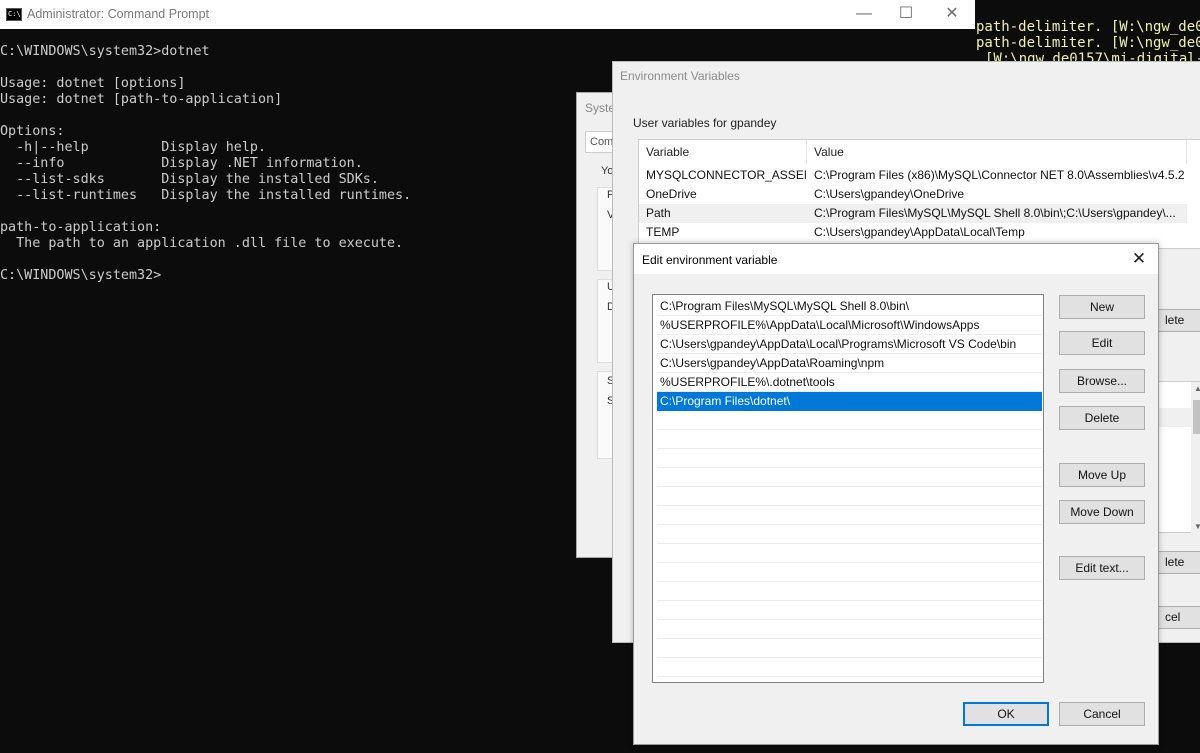 Image resolution: width=1200 pixels, height=753 pixels. I want to click on cancel-button: Cancel, so click(1102, 714).